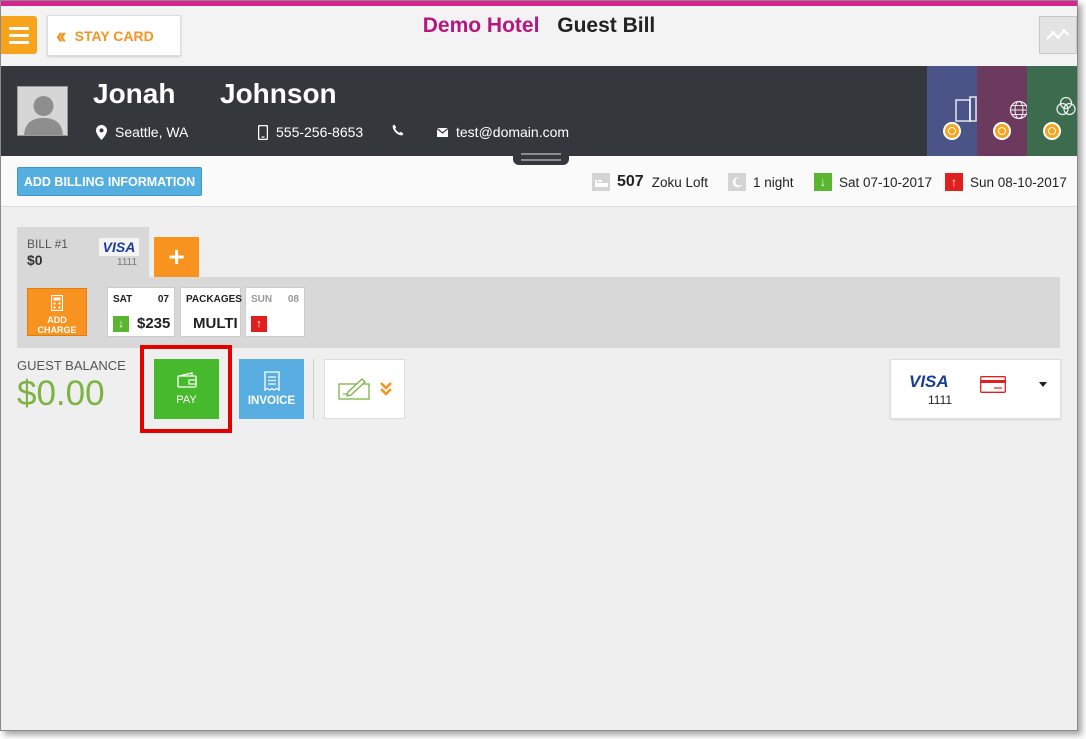 Image resolution: width=1086 pixels, height=739 pixels. I want to click on guest-balance-amount: $0.00, so click(61, 393).